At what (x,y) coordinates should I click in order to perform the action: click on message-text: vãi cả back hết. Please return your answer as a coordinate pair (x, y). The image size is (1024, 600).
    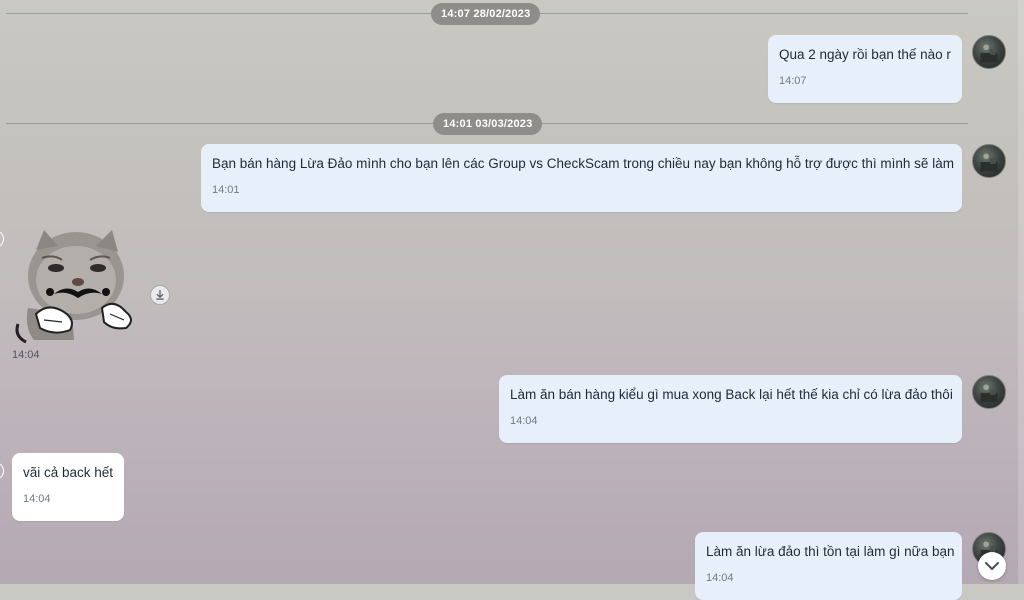
    Looking at the image, I should click on (68, 472).